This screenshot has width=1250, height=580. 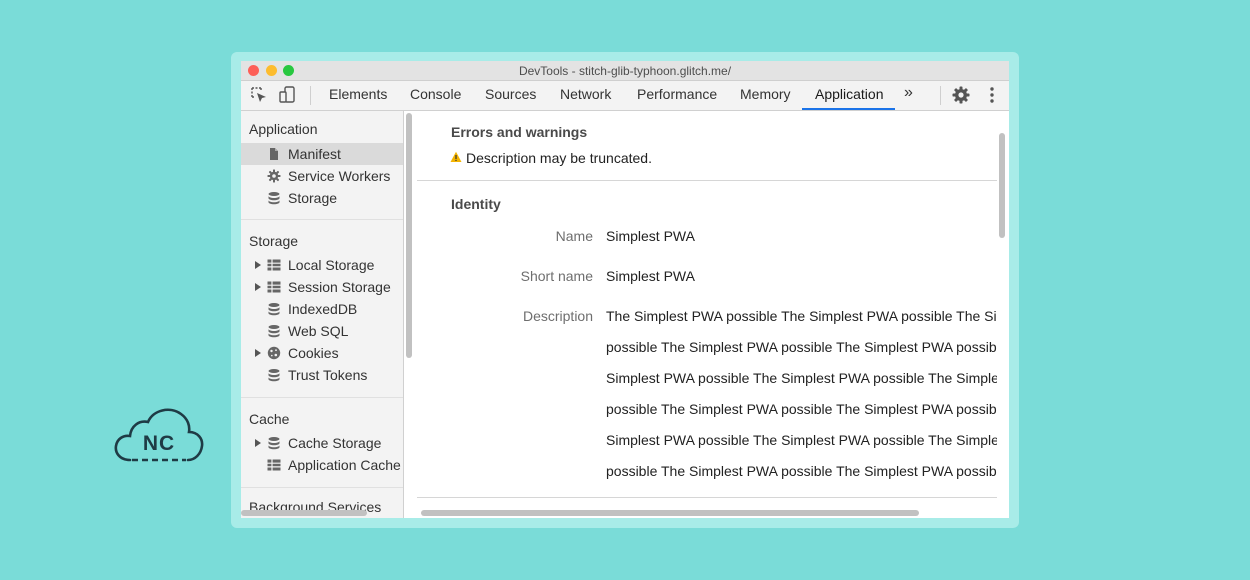 I want to click on settings-gear-icon, so click(x=961, y=95).